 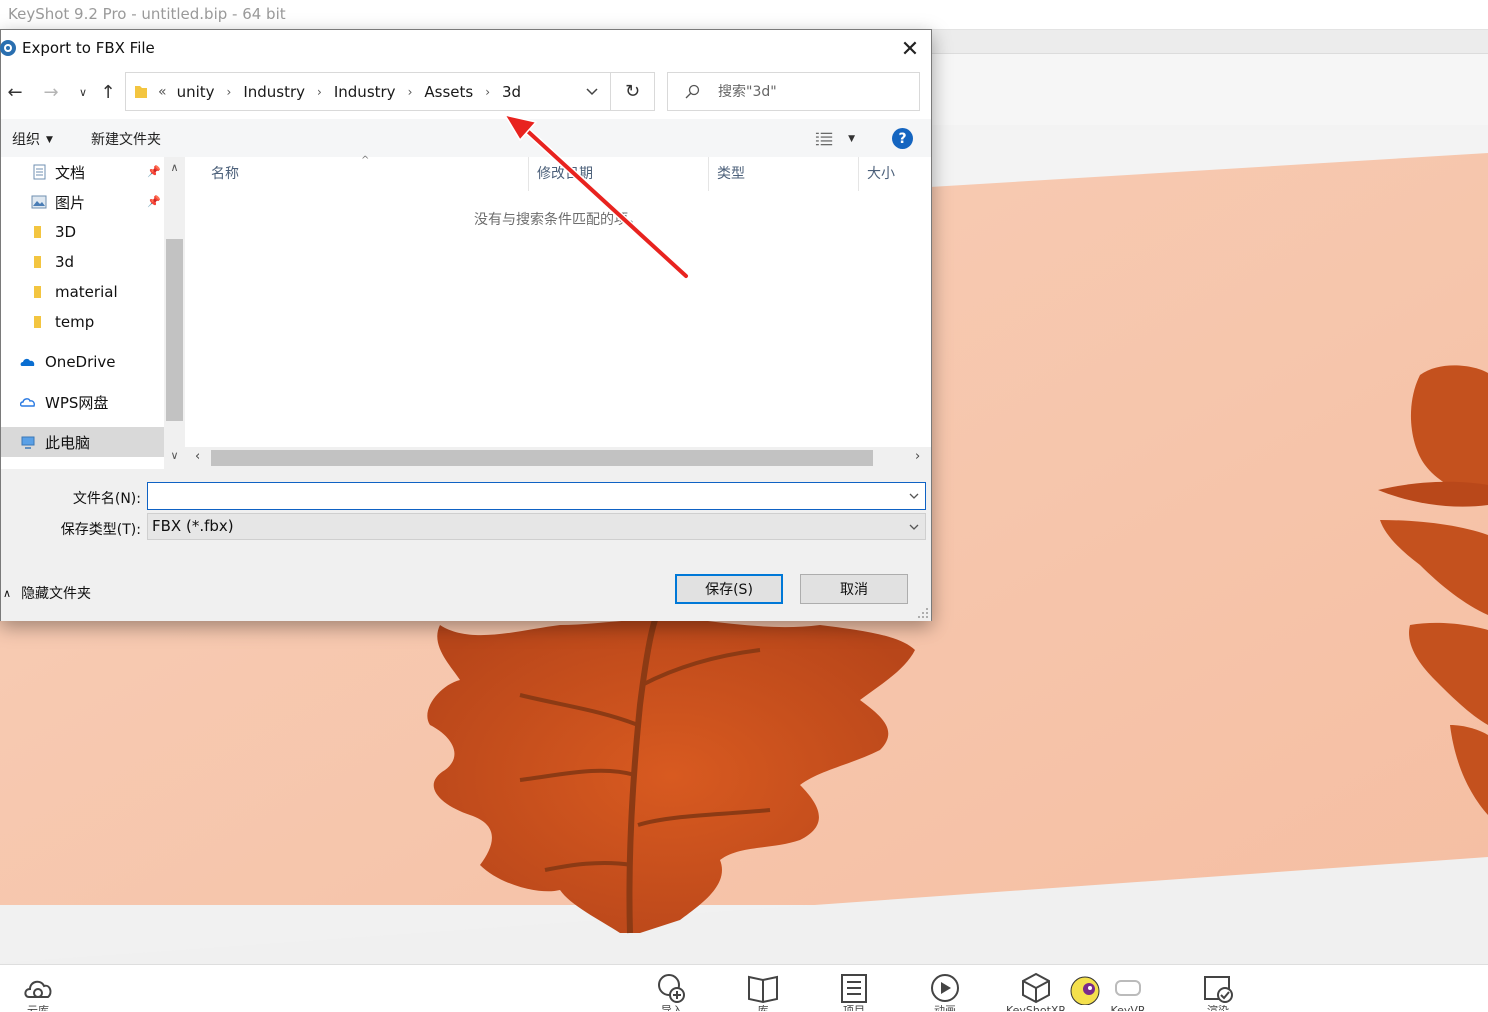 I want to click on library-button: 库, so click(x=763, y=991).